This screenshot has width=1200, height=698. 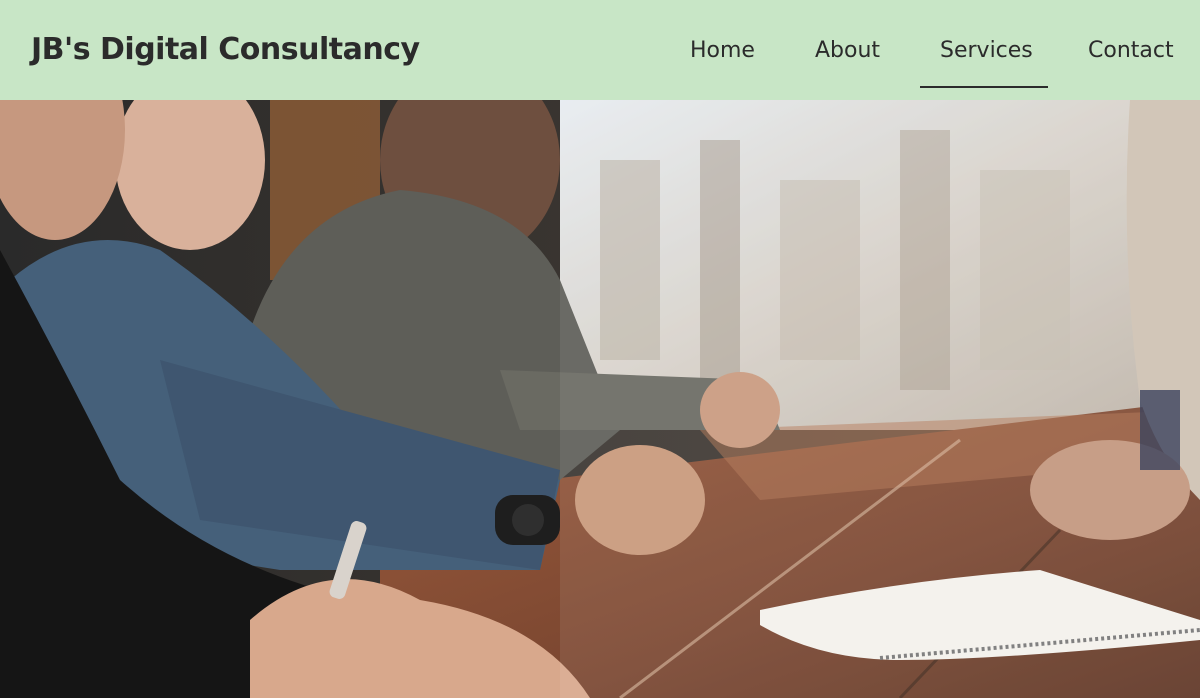 I want to click on nav-services-link: Services, so click(x=986, y=51).